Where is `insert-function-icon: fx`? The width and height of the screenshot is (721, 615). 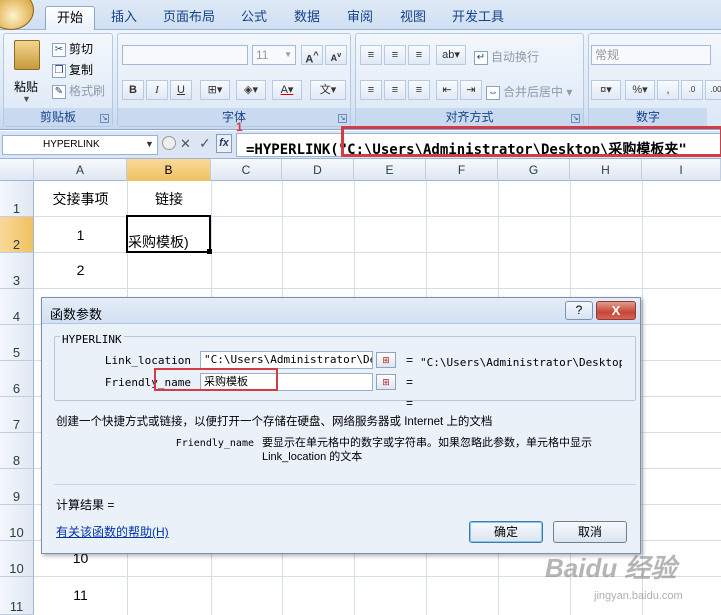
insert-function-icon: fx is located at coordinates (224, 143).